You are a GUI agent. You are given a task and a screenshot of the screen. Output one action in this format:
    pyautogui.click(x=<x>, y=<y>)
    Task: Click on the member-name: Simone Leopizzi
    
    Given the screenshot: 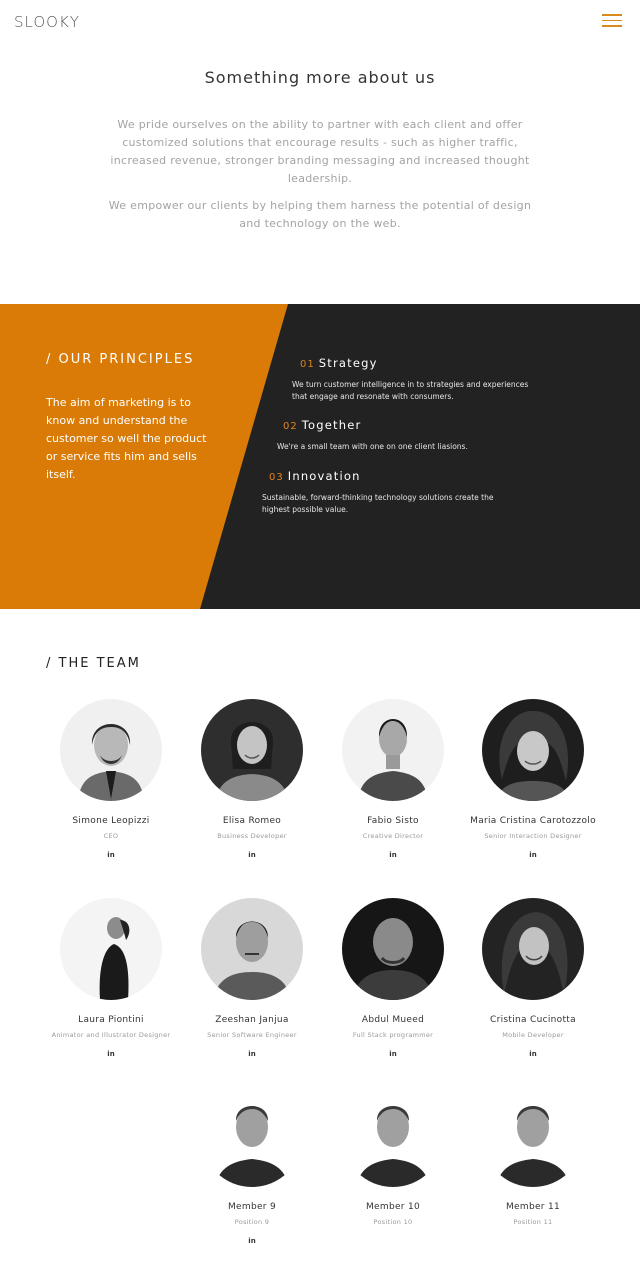 What is the action you would take?
    pyautogui.click(x=111, y=821)
    